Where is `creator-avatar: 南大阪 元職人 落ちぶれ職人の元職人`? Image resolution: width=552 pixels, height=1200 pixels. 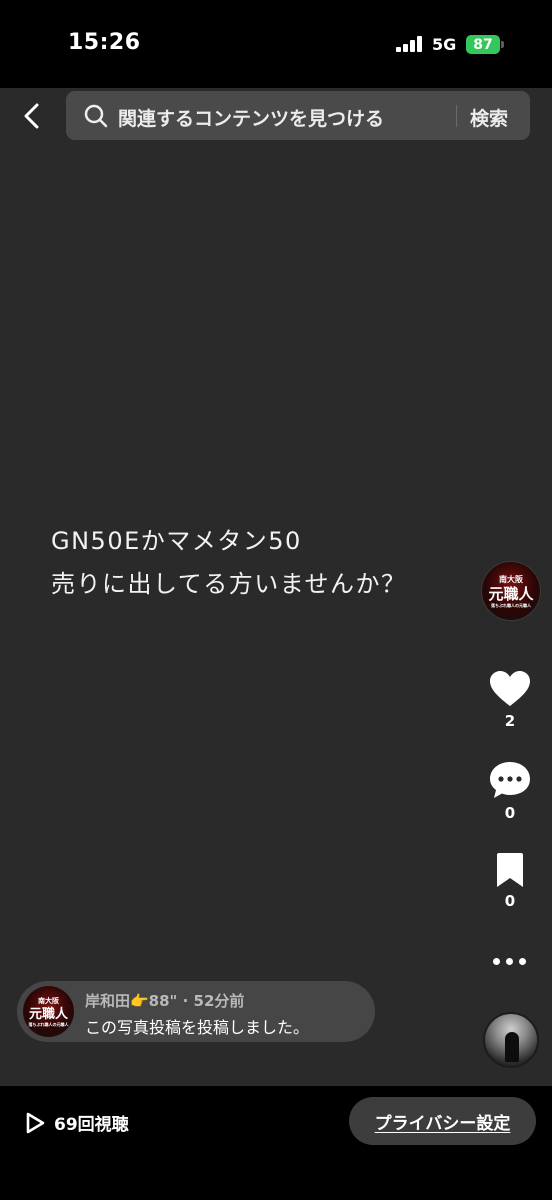
creator-avatar: 南大阪 元職人 落ちぶれ職人の元職人 is located at coordinates (511, 591).